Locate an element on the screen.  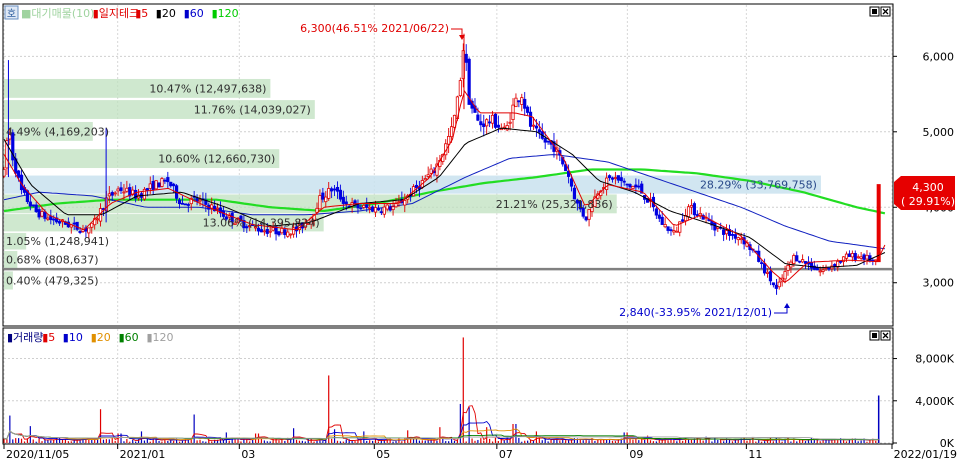
volume-legend: ▮거래량▮5 ▮10 ▮20 ▮60 ▮120 is located at coordinates (90, 337).